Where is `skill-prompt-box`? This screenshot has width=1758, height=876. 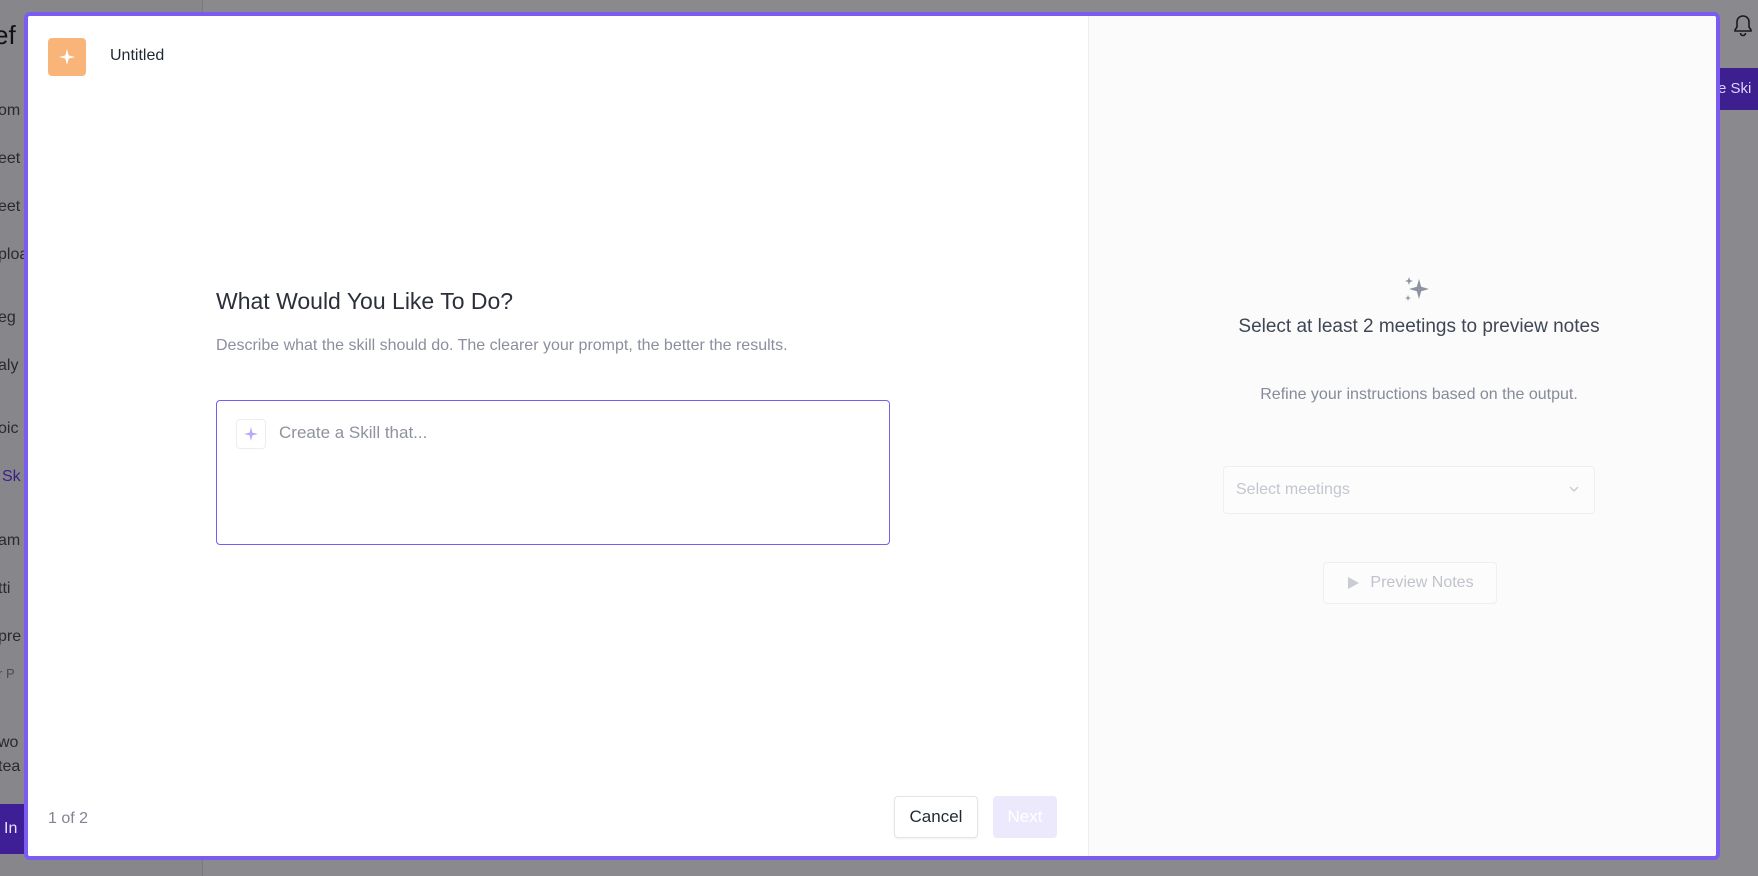 skill-prompt-box is located at coordinates (553, 472).